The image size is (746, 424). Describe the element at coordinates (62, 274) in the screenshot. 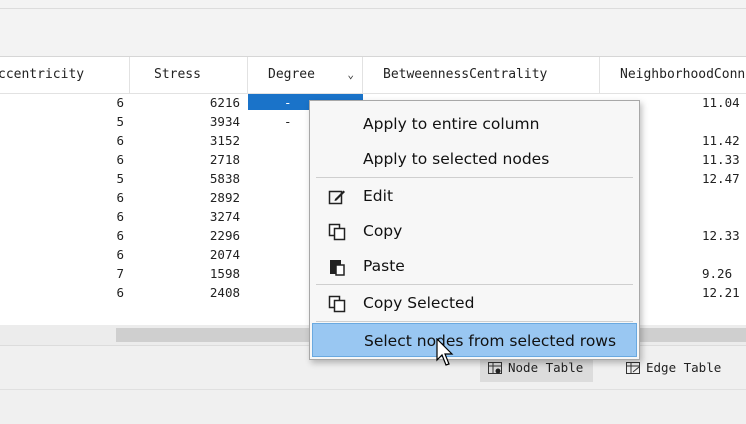

I see `cell-eccentricity: 7` at that location.